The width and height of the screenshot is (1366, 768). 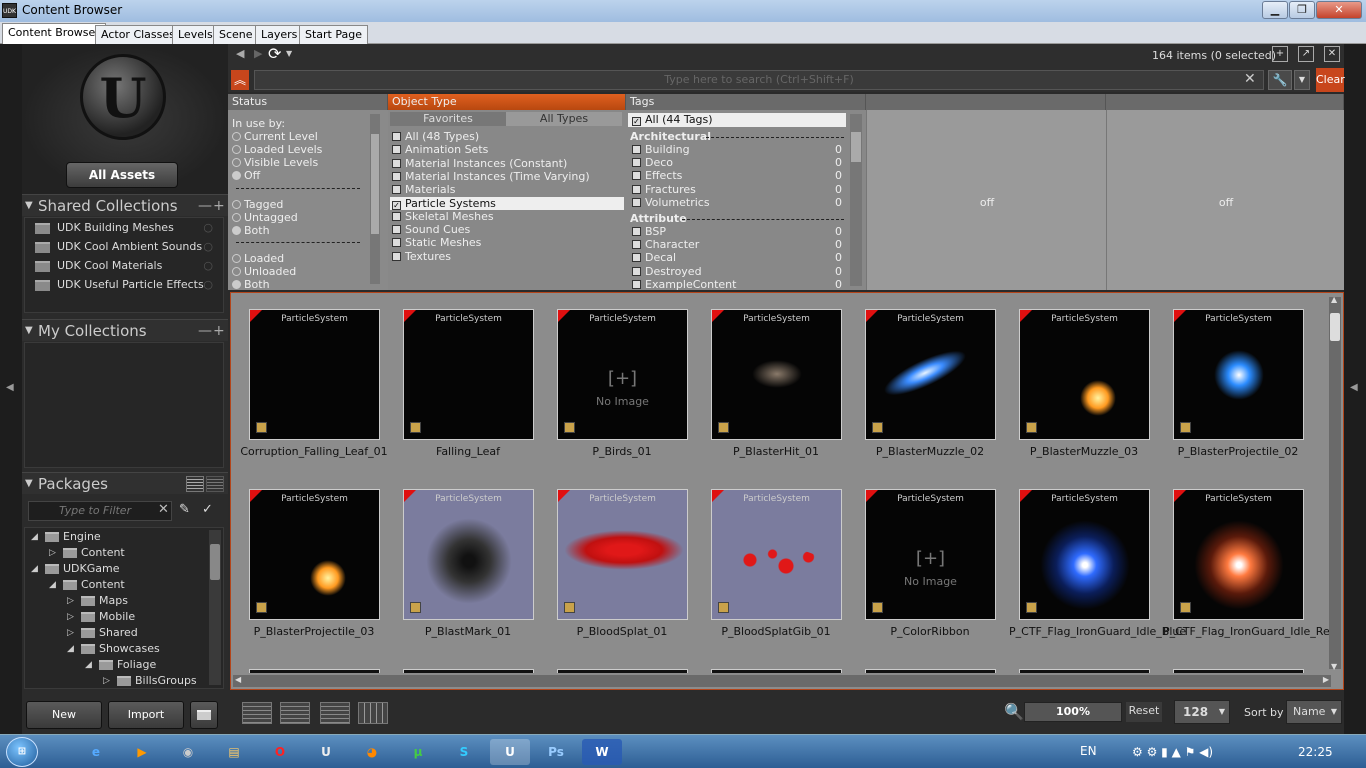 What do you see at coordinates (96, 752) in the screenshot?
I see `ie-icon: e` at bounding box center [96, 752].